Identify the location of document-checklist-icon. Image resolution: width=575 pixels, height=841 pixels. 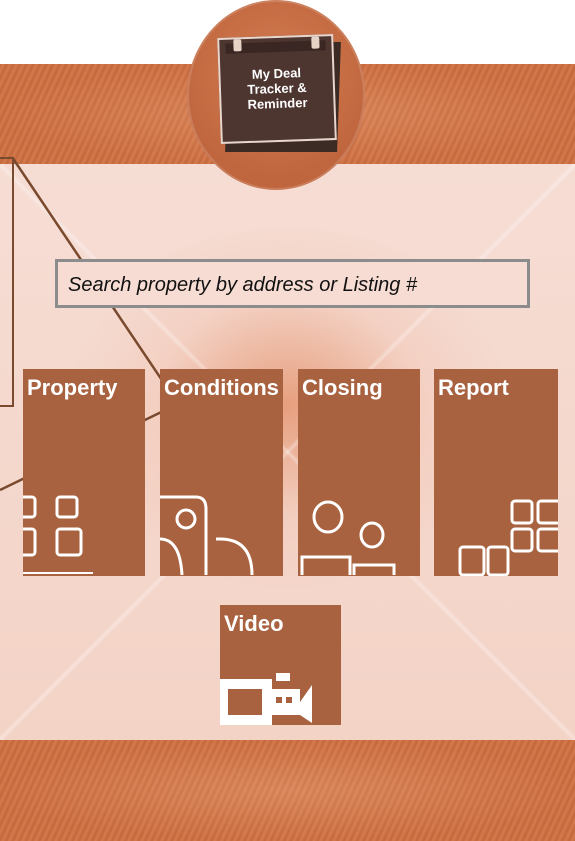
(207, 535).